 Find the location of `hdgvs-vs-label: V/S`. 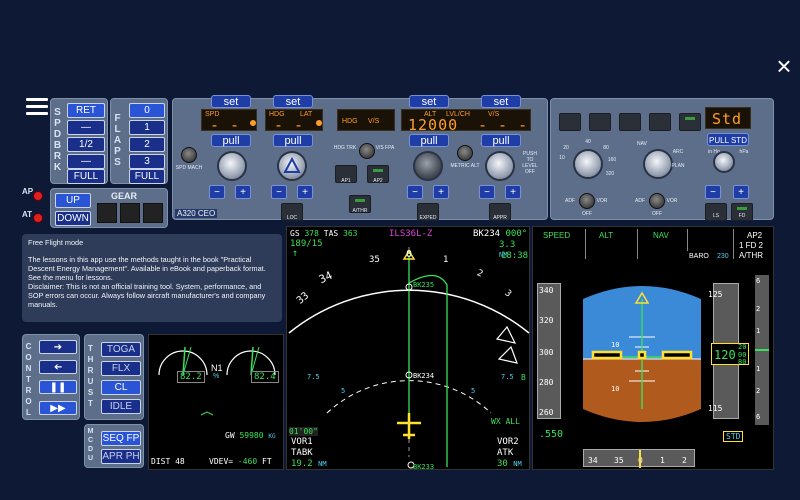

hdgvs-vs-label: V/S is located at coordinates (374, 121).